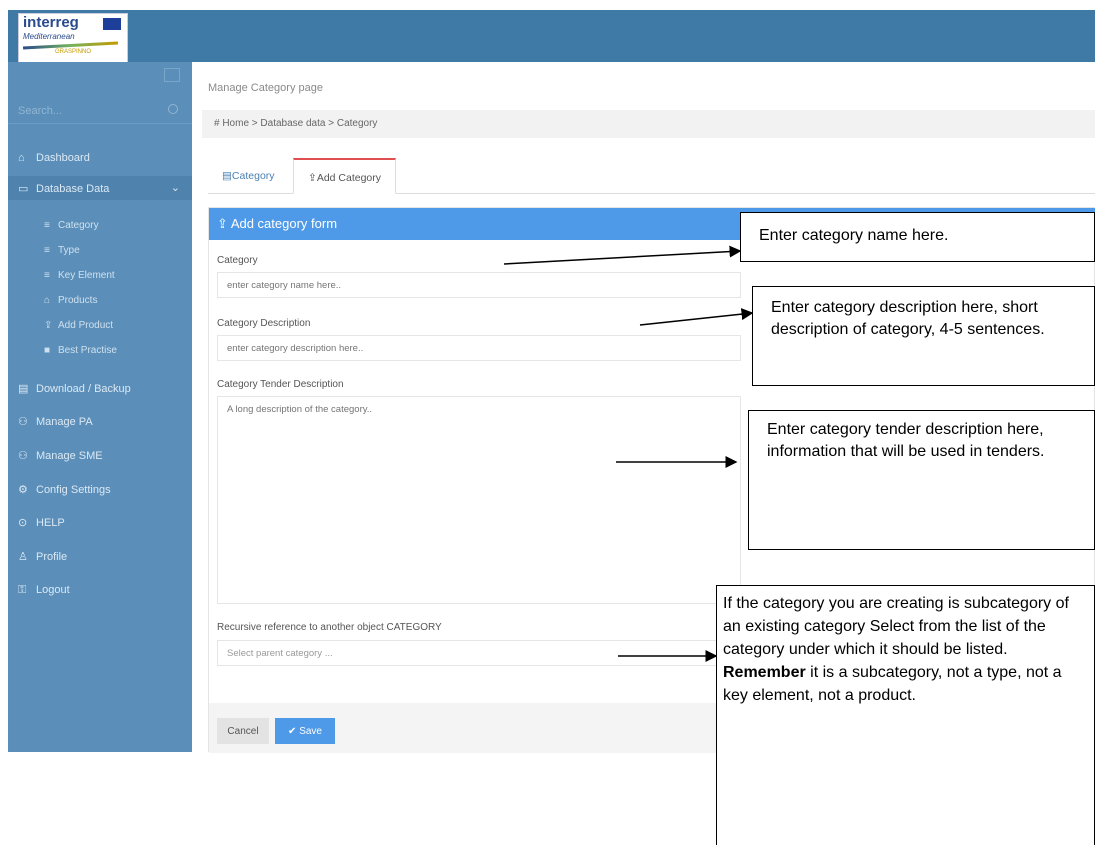  I want to click on sidebar-item-label: Manage PA, so click(64, 422).